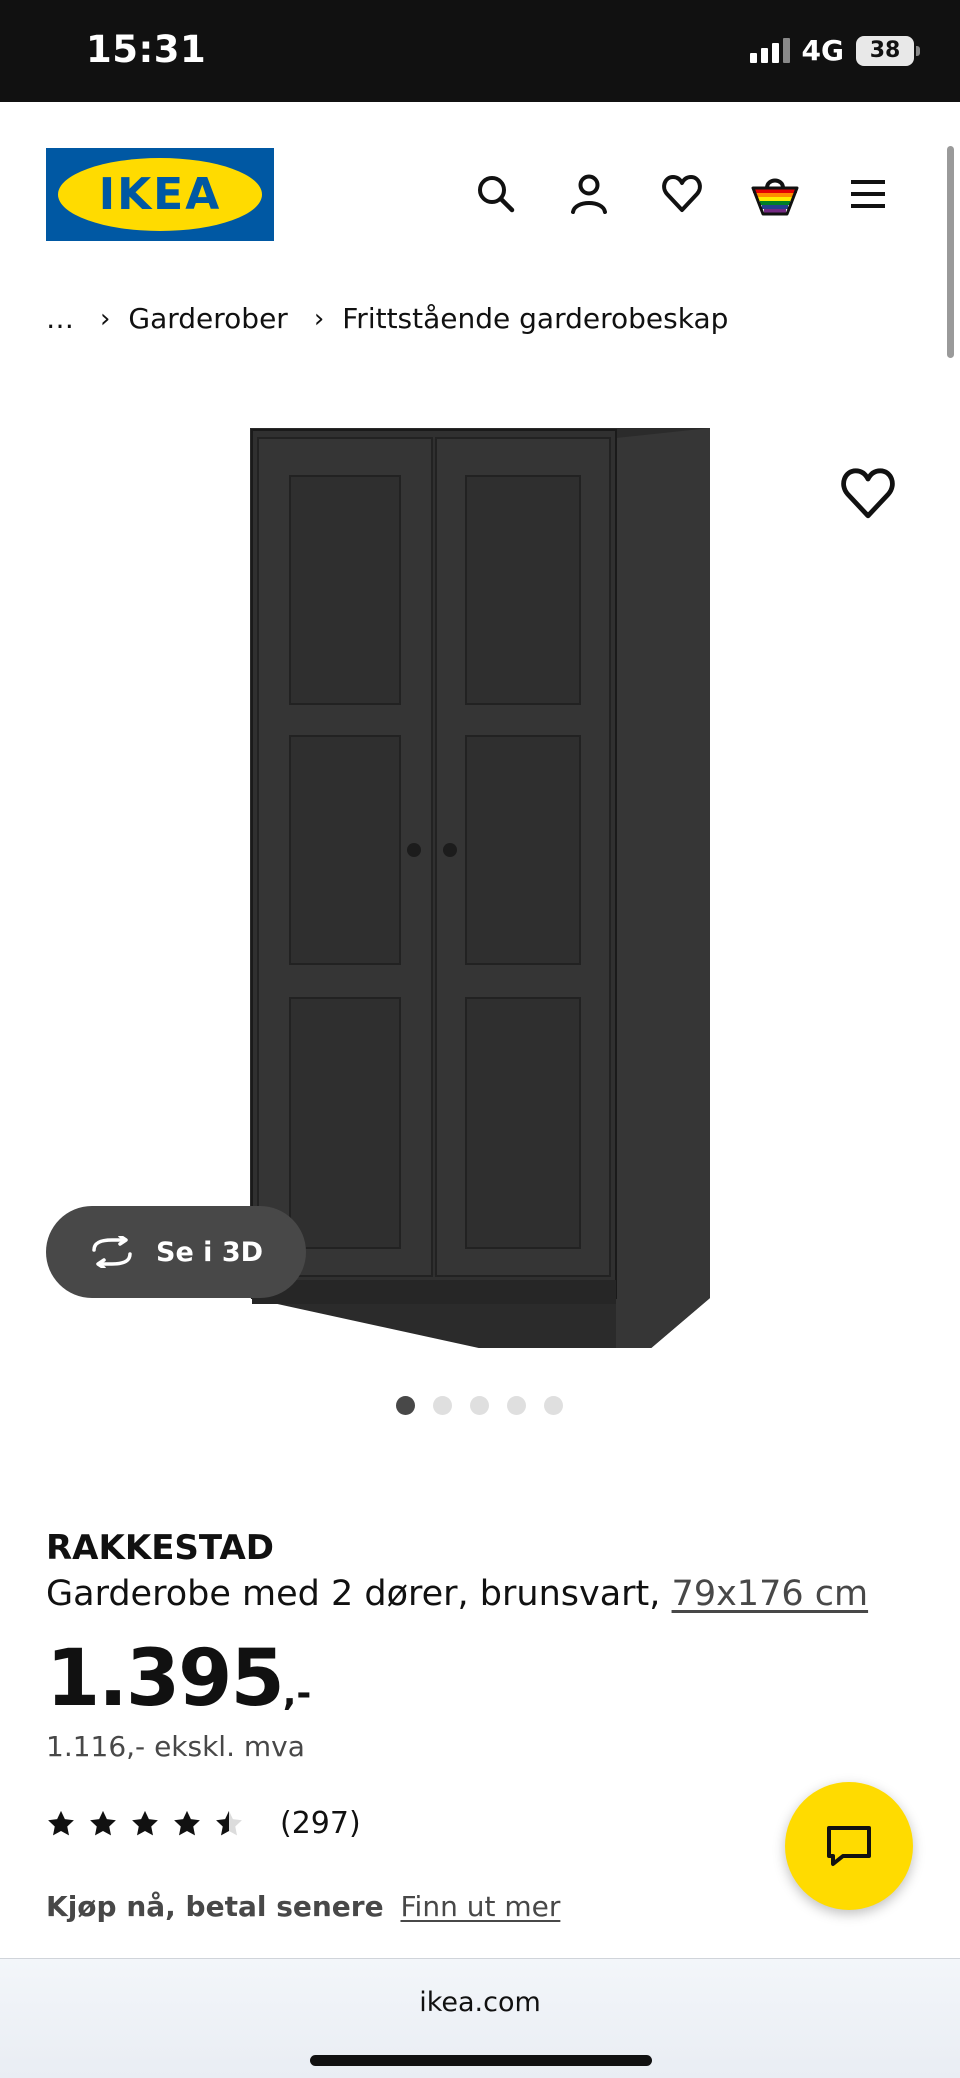  I want to click on rotate-3d-icon, so click(112, 1252).